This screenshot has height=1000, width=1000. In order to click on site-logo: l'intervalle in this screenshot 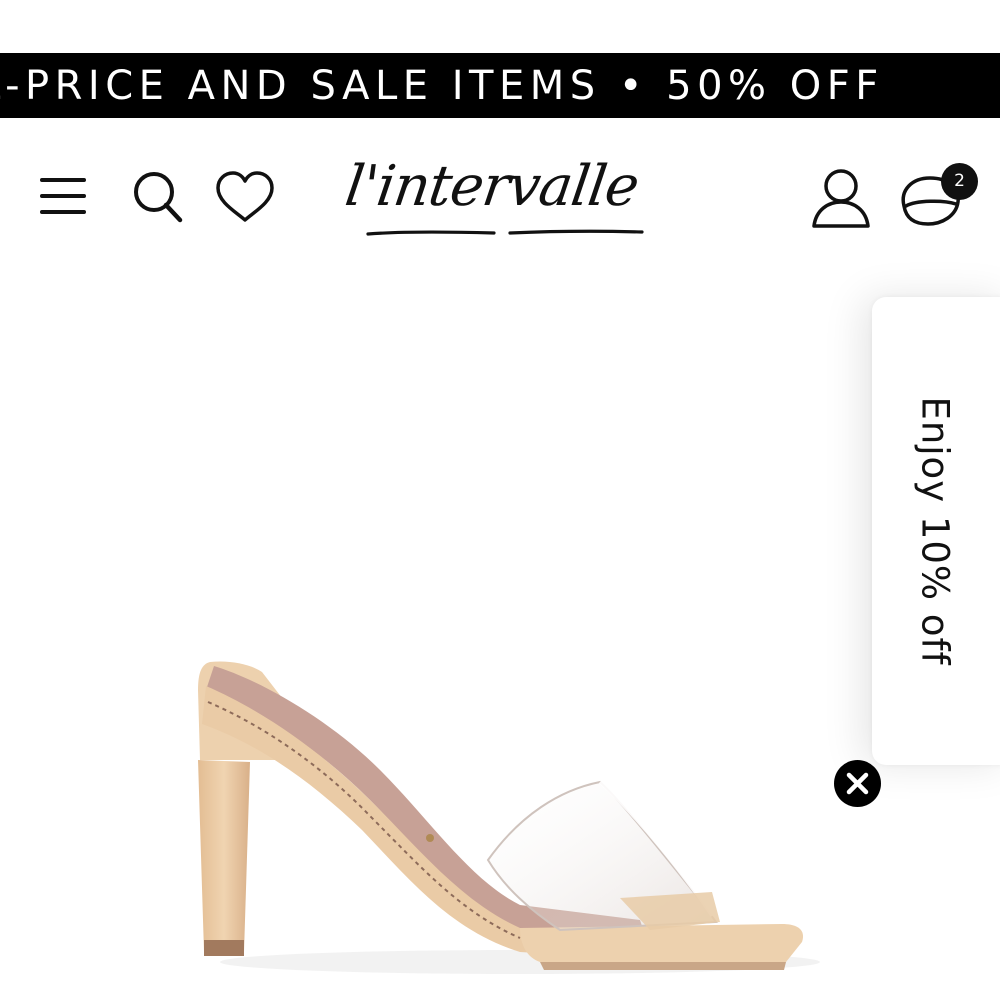, I will do `click(502, 196)`.